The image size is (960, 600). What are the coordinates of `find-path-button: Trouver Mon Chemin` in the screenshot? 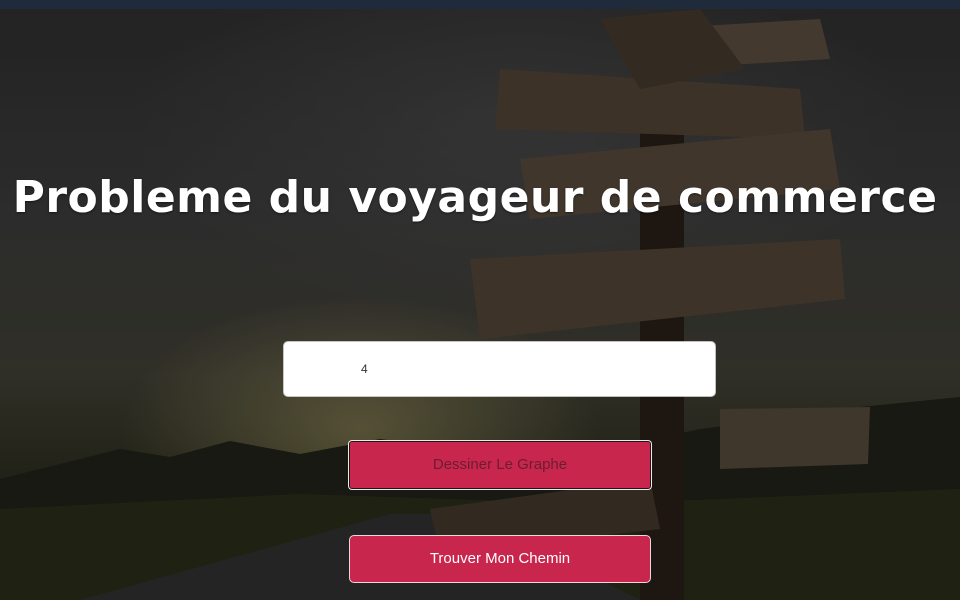 It's located at (500, 559).